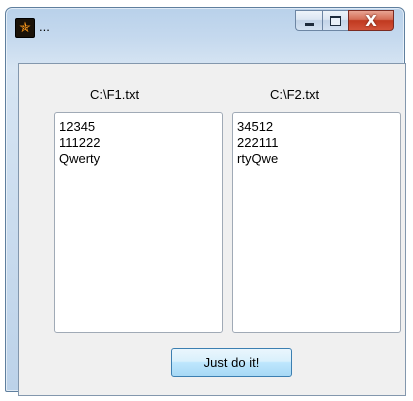 The width and height of the screenshot is (413, 401). Describe the element at coordinates (295, 94) in the screenshot. I see `right-file-label: C:\F2.txt` at that location.